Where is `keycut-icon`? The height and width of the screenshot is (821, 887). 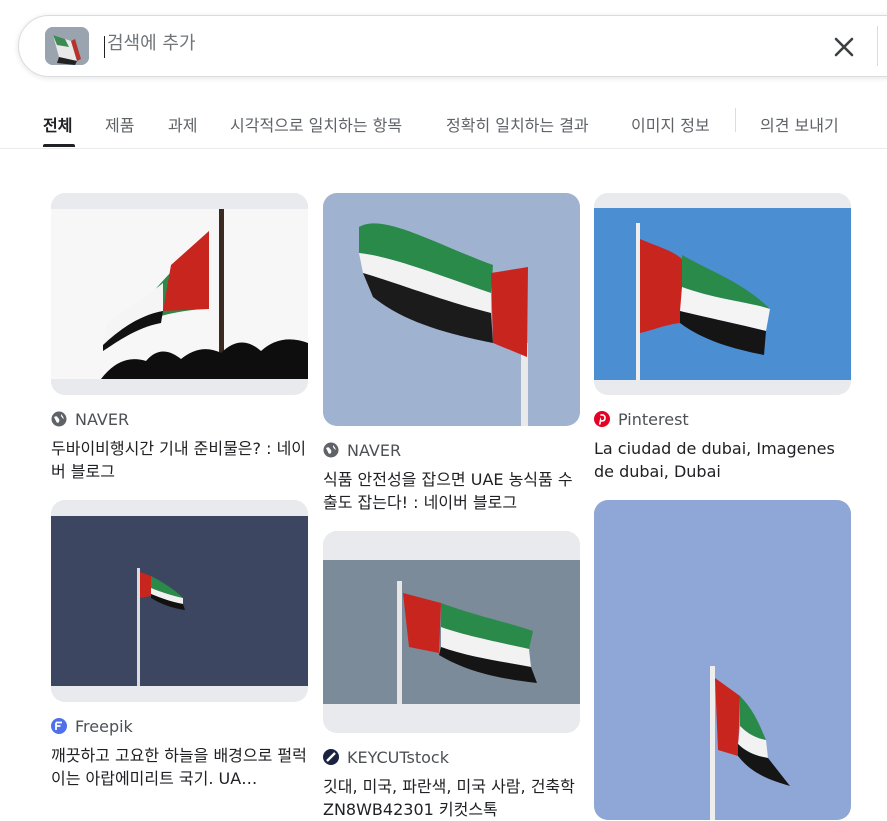 keycut-icon is located at coordinates (331, 757).